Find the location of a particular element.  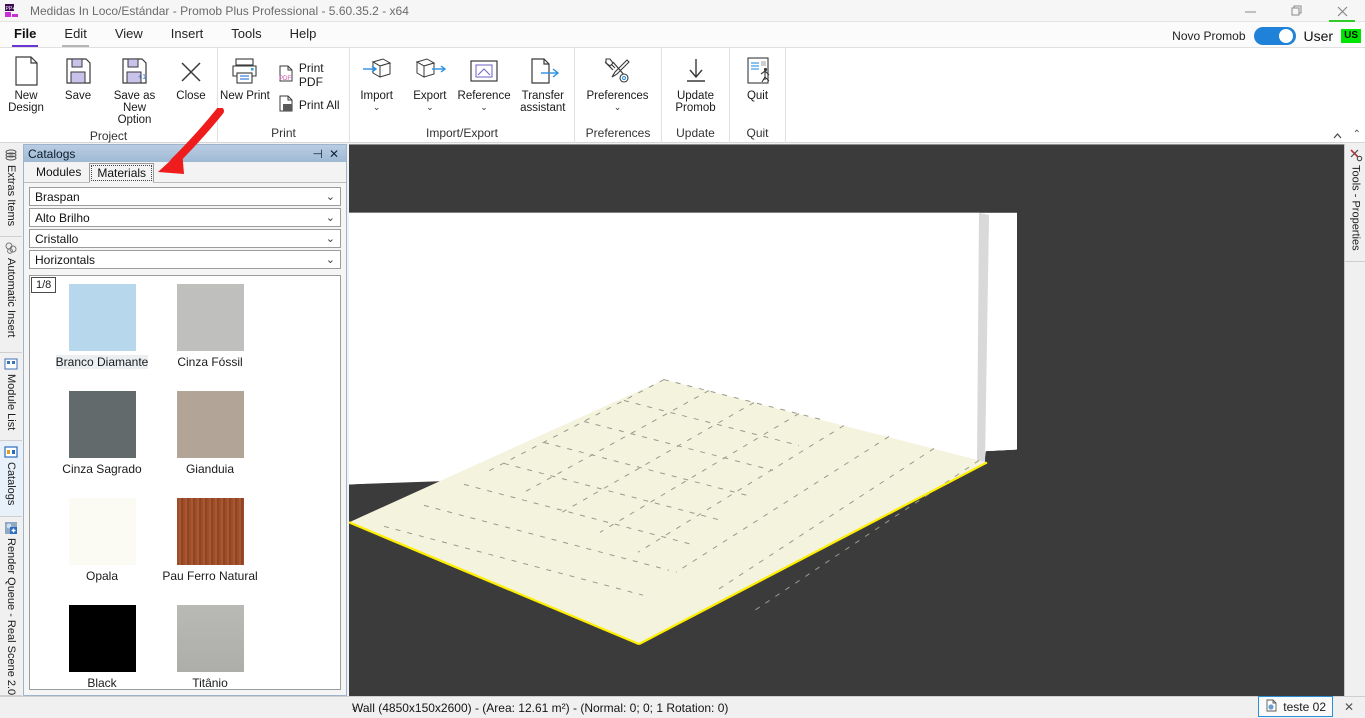

new-print-button: New Print is located at coordinates (245, 78).